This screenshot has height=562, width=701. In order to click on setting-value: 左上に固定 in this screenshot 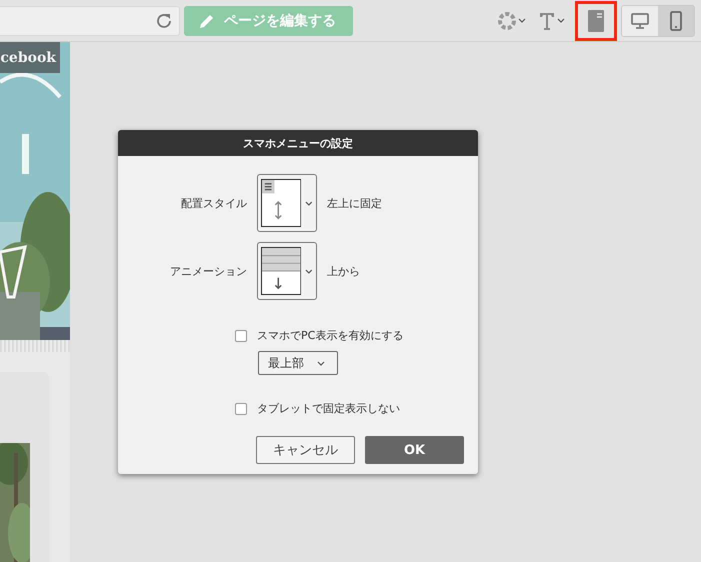, I will do `click(355, 203)`.